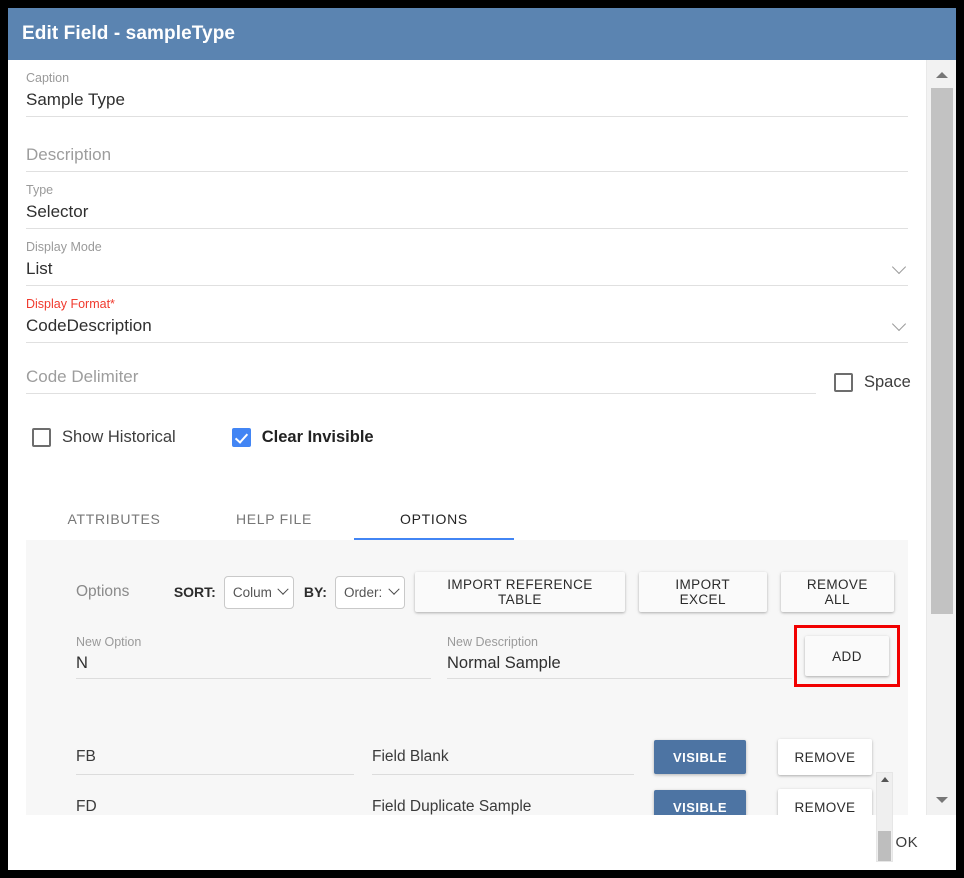 Image resolution: width=964 pixels, height=878 pixels. What do you see at coordinates (57, 211) in the screenshot?
I see `type-value: Selector` at bounding box center [57, 211].